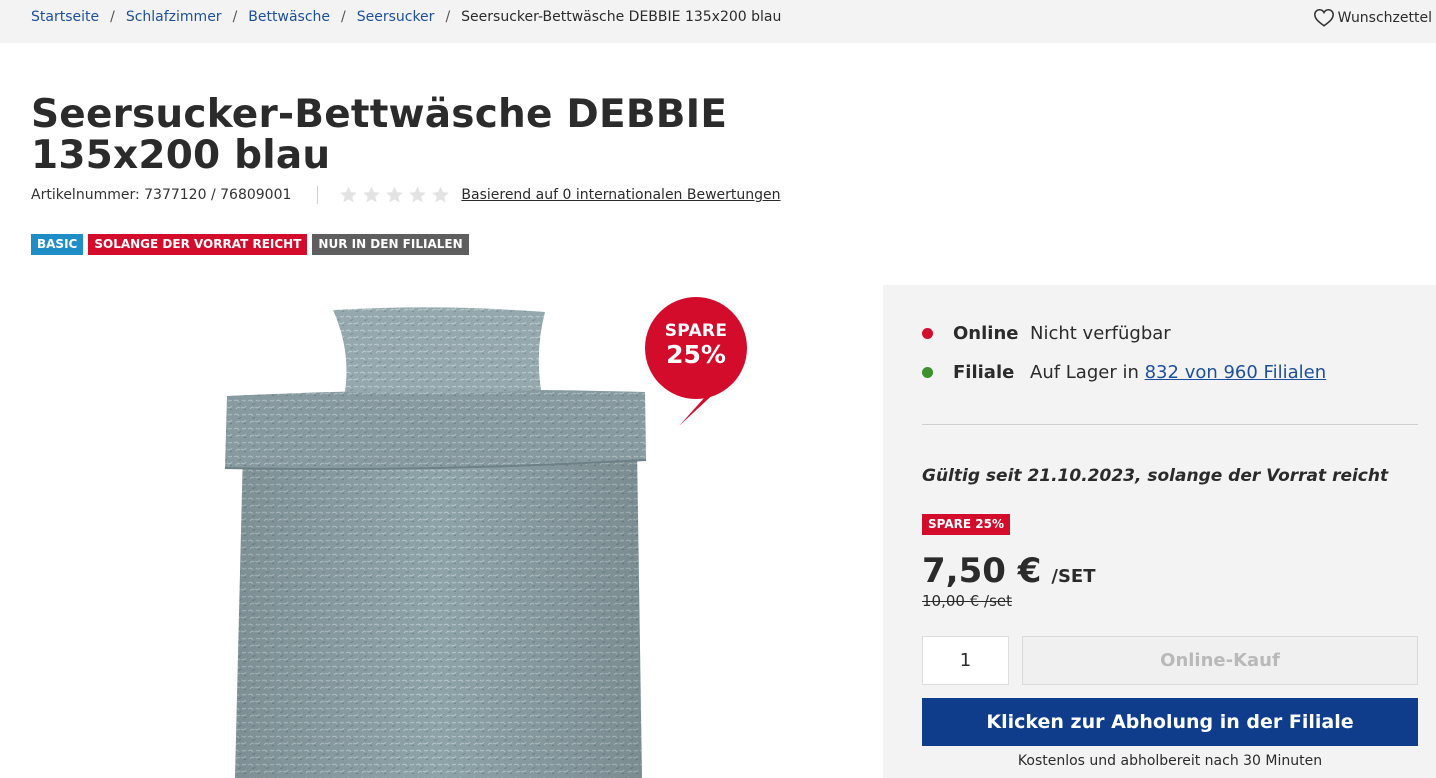  I want to click on panel-divider, so click(1170, 424).